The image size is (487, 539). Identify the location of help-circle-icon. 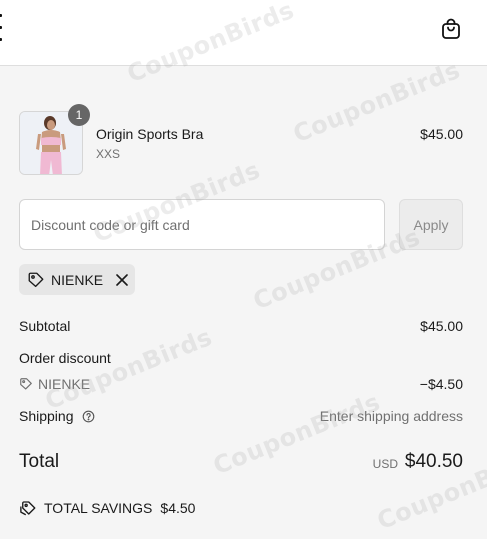
(88, 416).